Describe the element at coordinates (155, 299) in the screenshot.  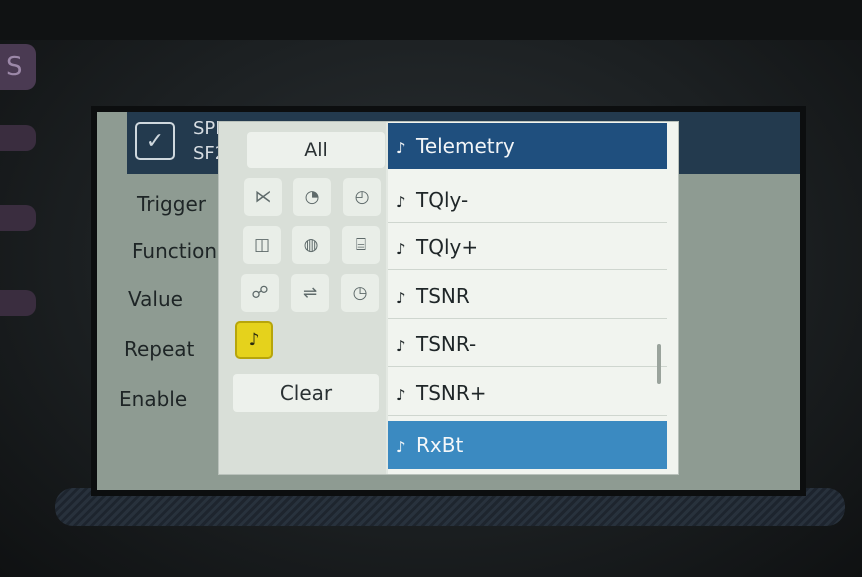
I see `field-label-value: Value` at that location.